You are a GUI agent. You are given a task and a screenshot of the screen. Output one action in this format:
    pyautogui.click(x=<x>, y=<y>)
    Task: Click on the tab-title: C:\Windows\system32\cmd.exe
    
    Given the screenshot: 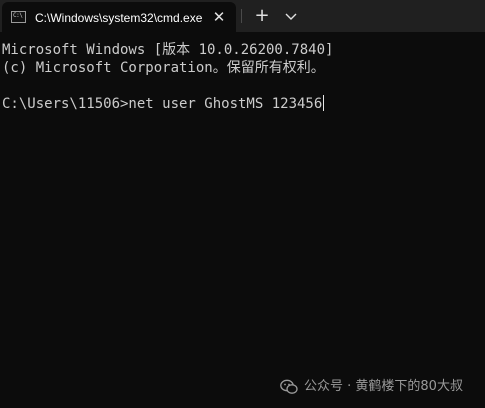 What is the action you would take?
    pyautogui.click(x=119, y=18)
    